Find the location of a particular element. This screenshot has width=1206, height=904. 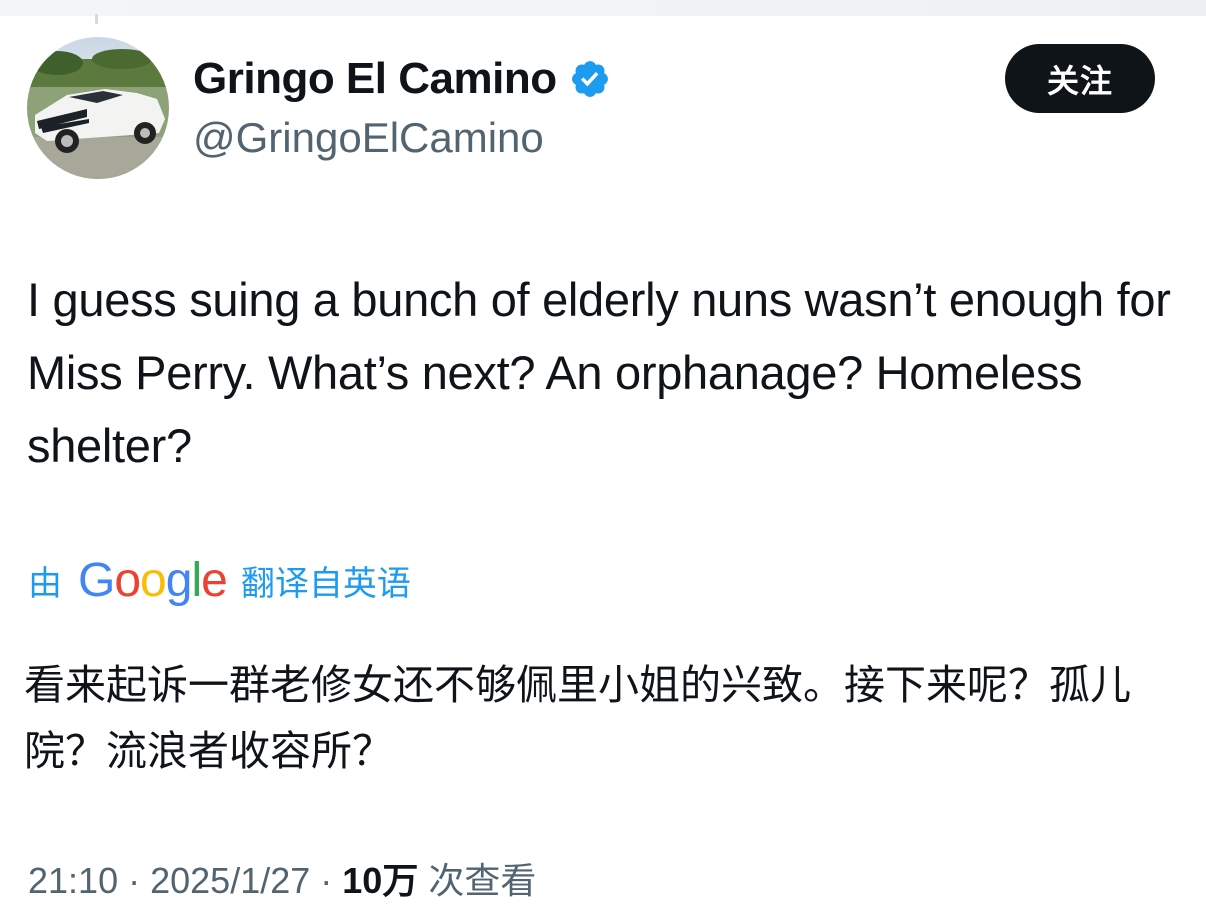

views-count: 10万 is located at coordinates (380, 880).